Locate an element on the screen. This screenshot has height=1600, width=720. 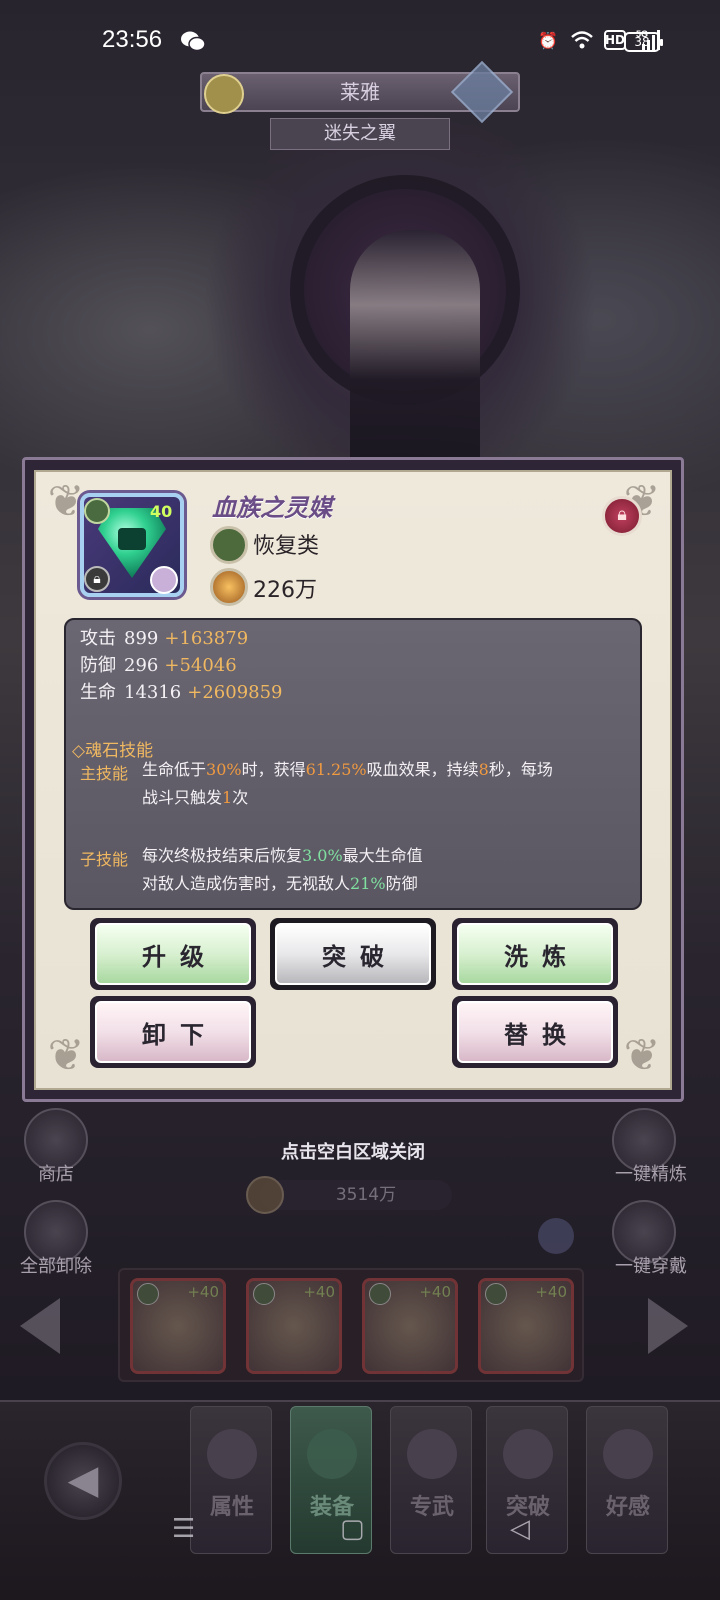
sub-skill-description: 每次终极技结束后恢复3.0%最大生命值 对敌人造成伤害时，无视敌人21%防御 is located at coordinates (382, 870).